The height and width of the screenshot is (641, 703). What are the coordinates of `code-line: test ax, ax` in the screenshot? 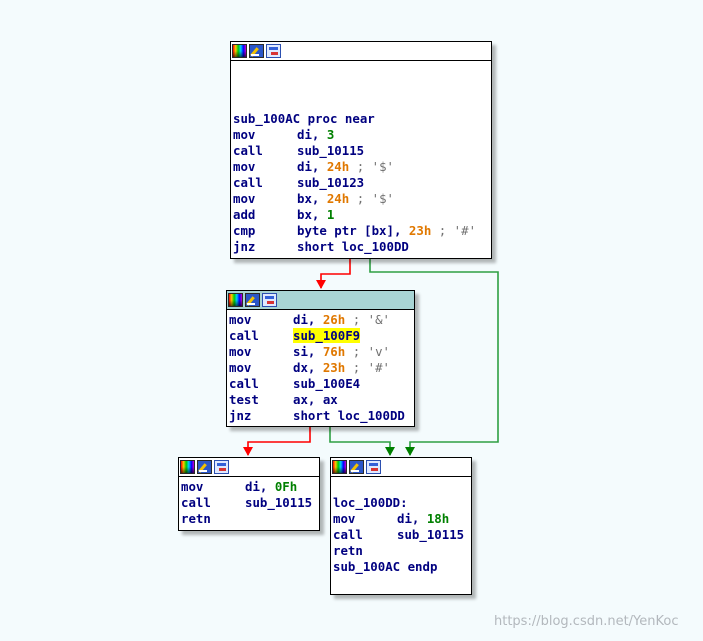 It's located at (321, 400).